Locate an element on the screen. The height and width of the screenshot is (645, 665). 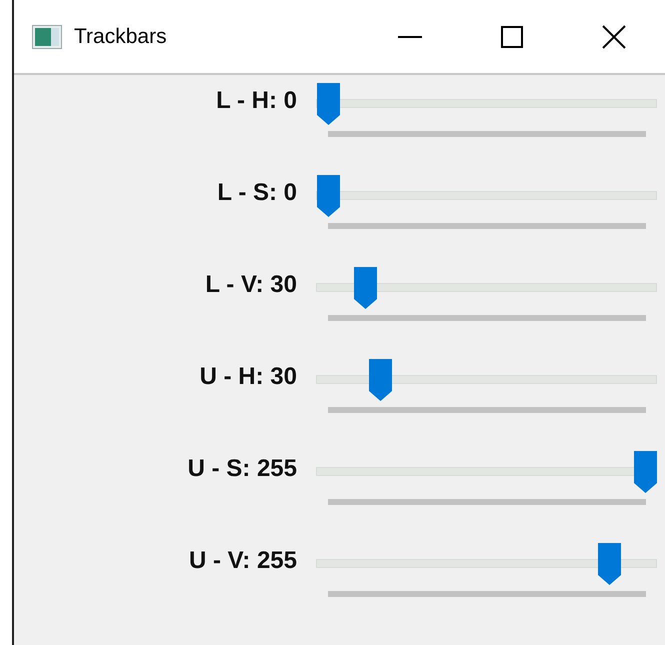
app-icon is located at coordinates (47, 36).